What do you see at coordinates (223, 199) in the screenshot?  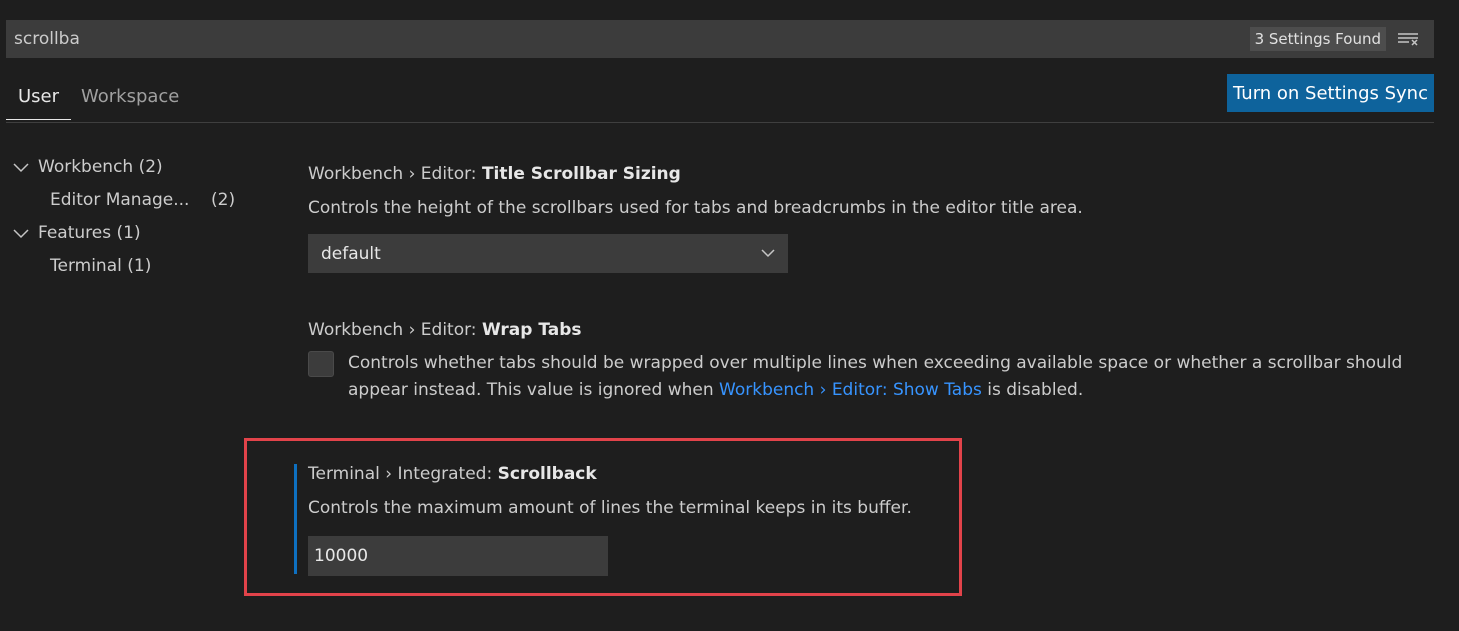 I see `toc-item-count: (2)` at bounding box center [223, 199].